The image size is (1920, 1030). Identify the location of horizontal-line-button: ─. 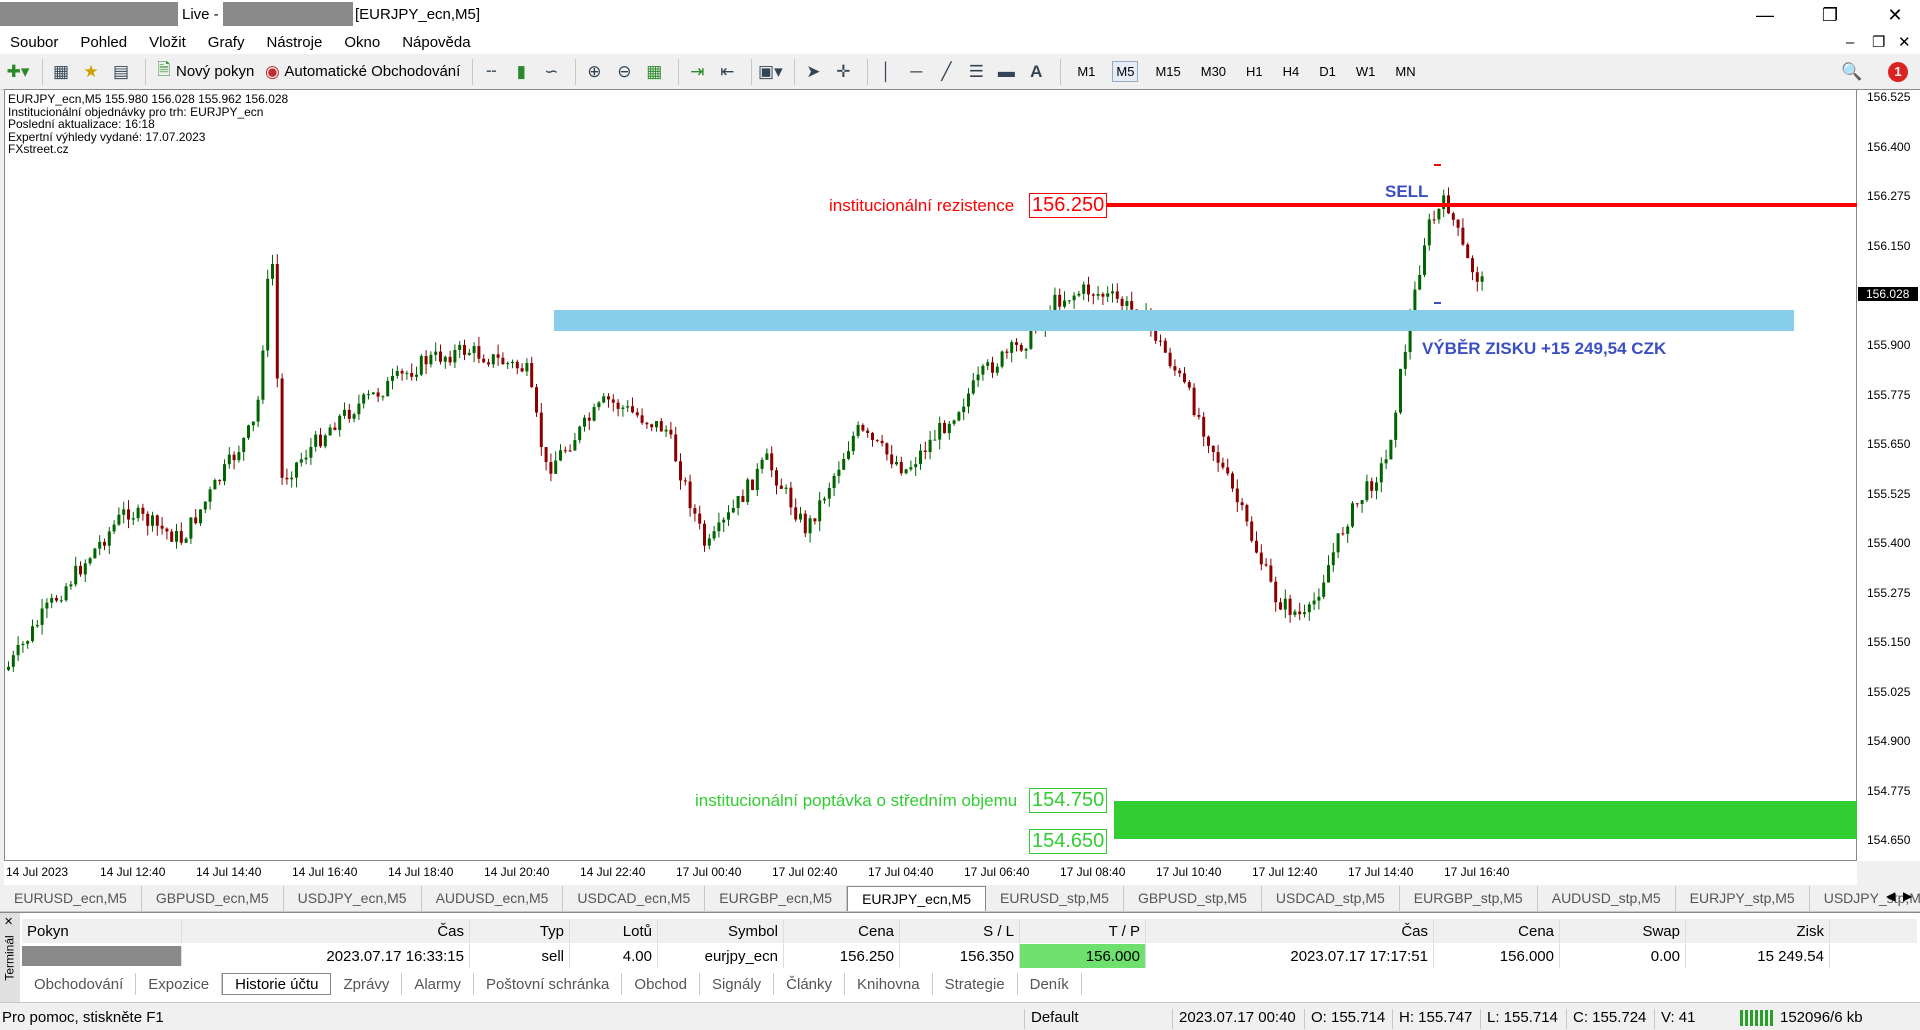
(916, 72).